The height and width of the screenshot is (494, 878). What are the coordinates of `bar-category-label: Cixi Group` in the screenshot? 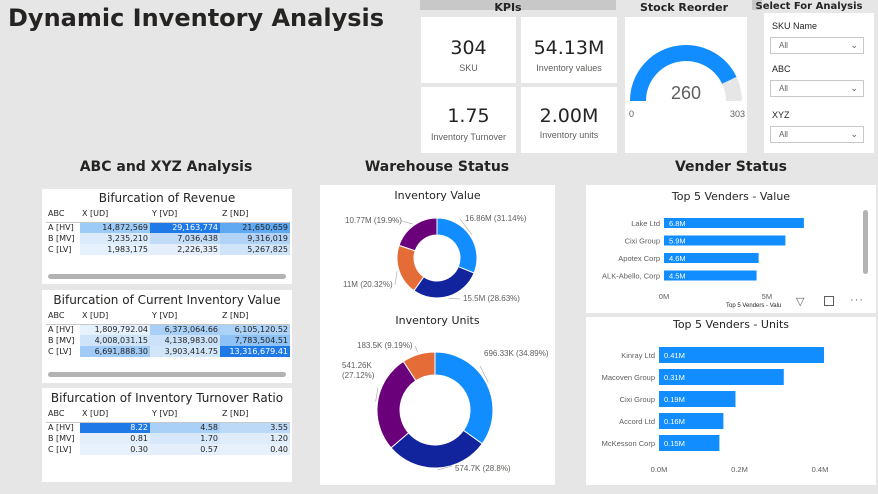 It's located at (637, 399).